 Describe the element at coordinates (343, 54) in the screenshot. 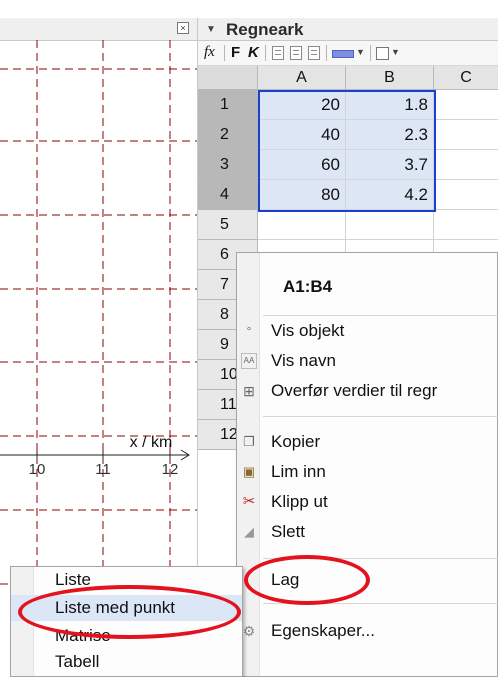

I see `color-swatch-icon` at that location.